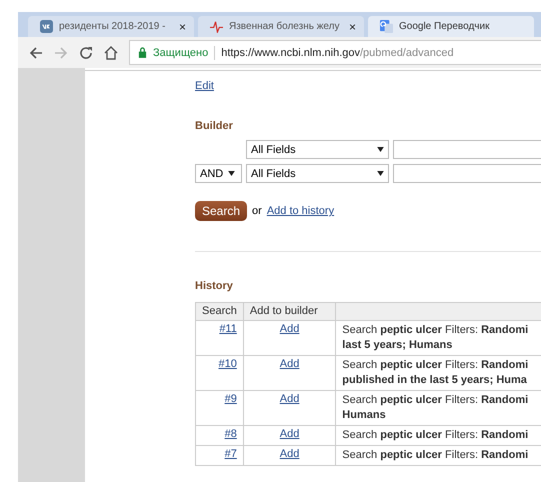 This screenshot has height=482, width=541. I want to click on reload-icon, so click(86, 53).